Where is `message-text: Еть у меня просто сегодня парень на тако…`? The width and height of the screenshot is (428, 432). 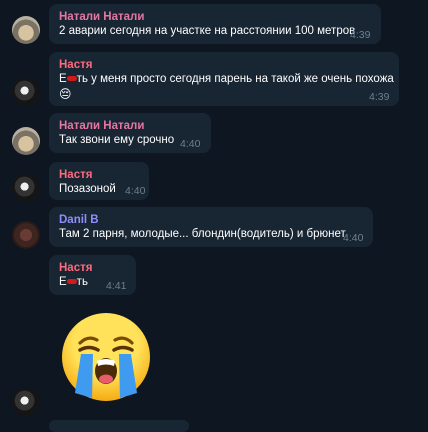 message-text: Еть у меня просто сегодня парень на тако… is located at coordinates (226, 79).